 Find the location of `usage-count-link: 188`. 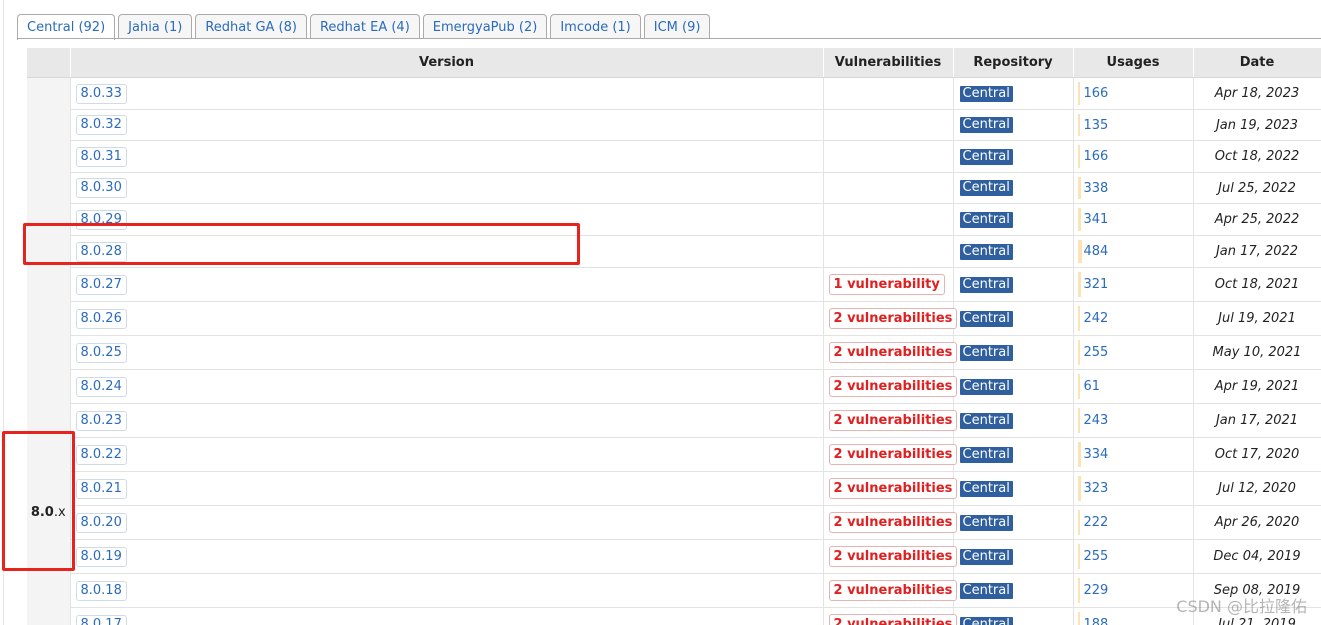

usage-count-link: 188 is located at coordinates (1096, 621).